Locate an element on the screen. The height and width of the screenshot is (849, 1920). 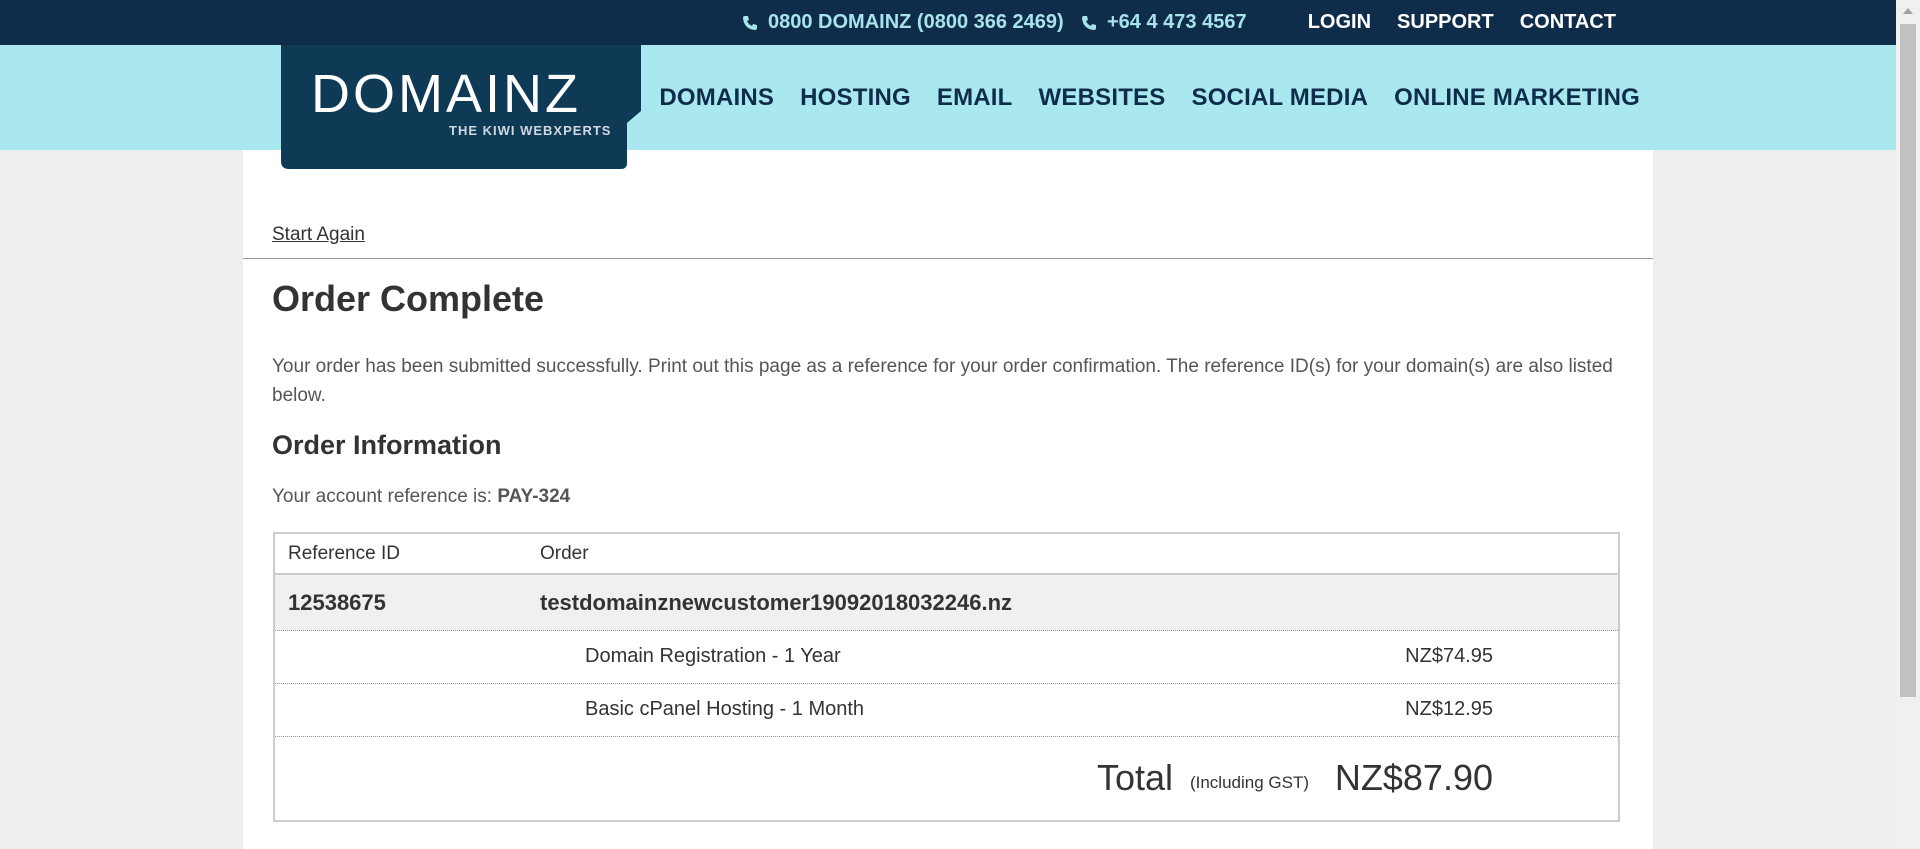
account-reference: Your account reference is: PAY-324 is located at coordinates (421, 497).